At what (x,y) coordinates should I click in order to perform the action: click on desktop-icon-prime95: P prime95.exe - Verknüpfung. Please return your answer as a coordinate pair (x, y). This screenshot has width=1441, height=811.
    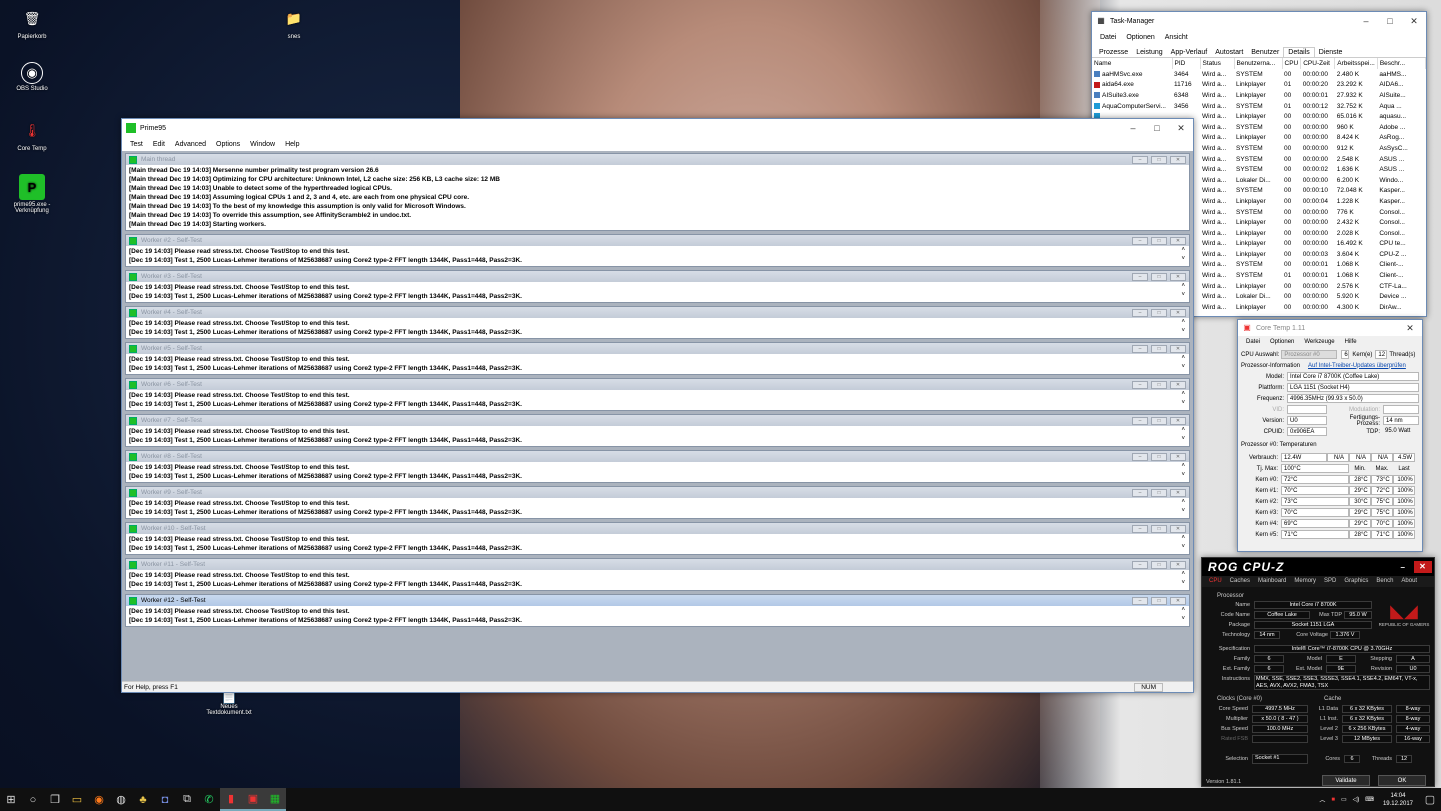
    Looking at the image, I should click on (32, 194).